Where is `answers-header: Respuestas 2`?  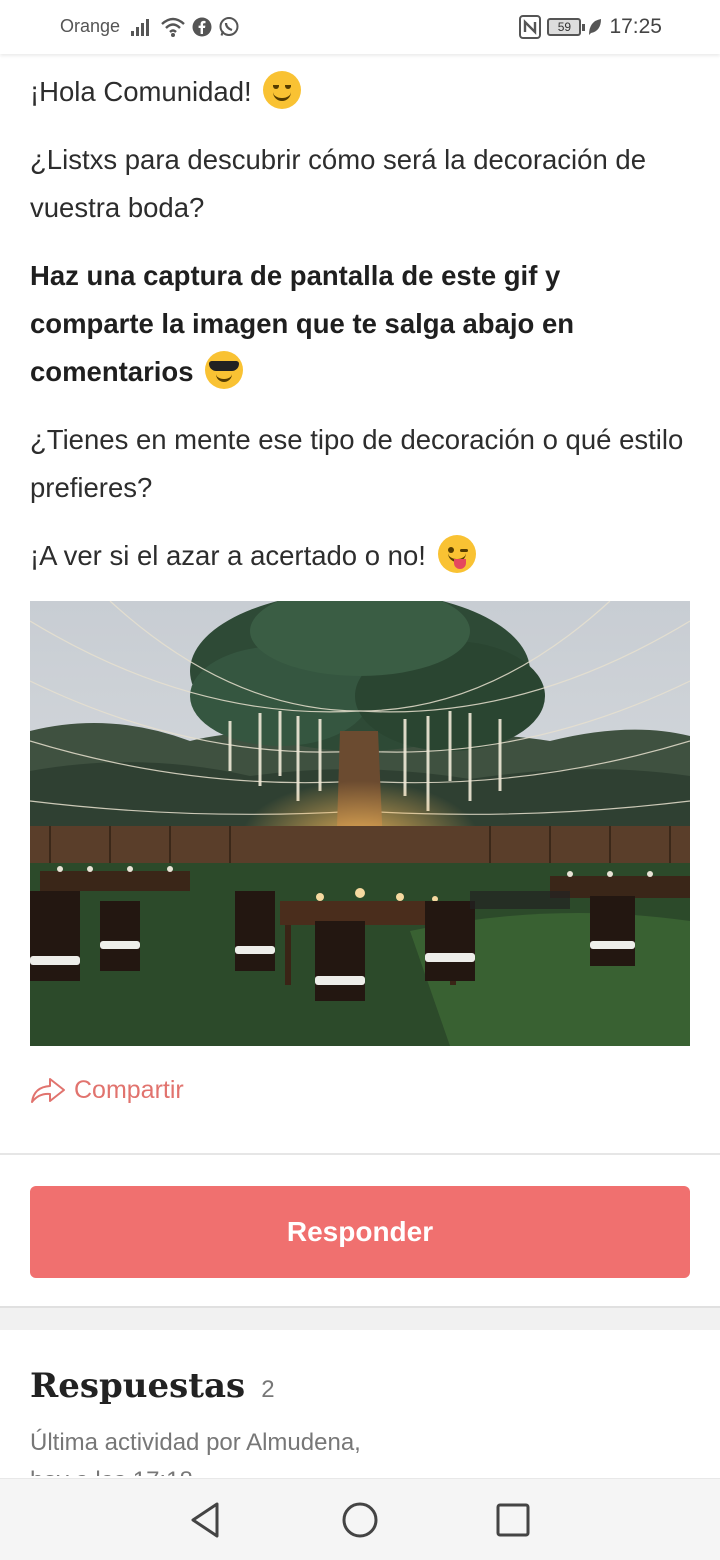 answers-header: Respuestas 2 is located at coordinates (152, 1386).